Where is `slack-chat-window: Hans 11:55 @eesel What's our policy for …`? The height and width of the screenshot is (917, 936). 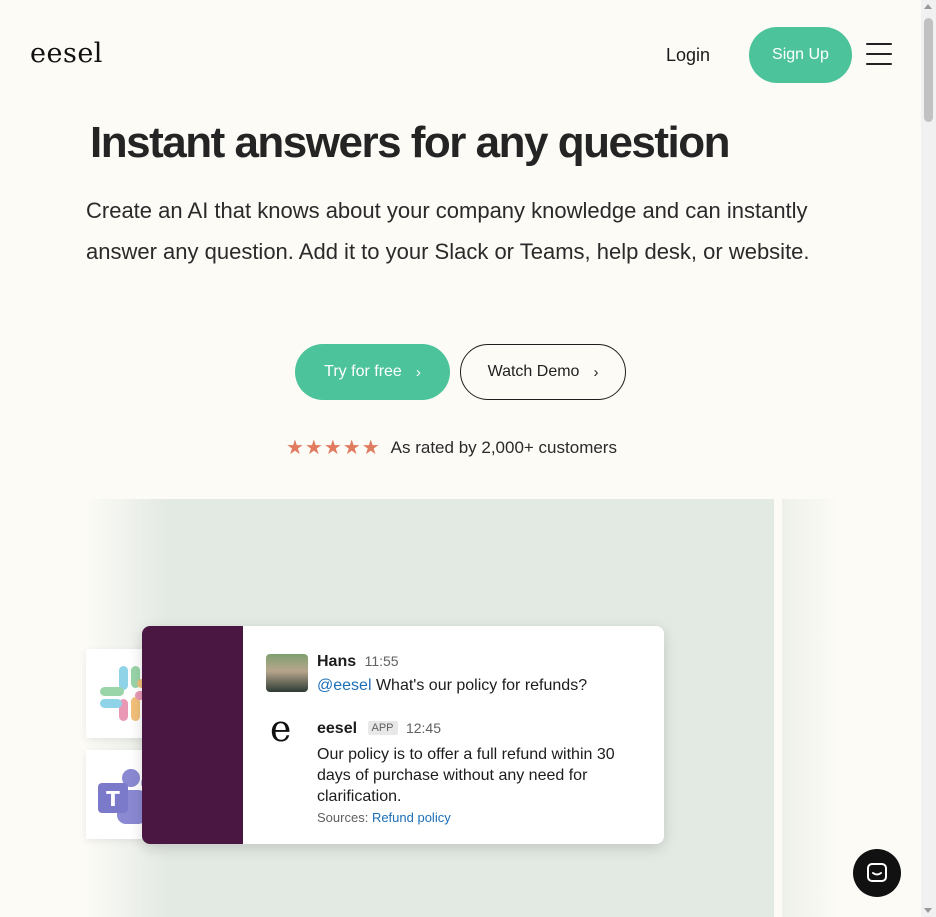 slack-chat-window: Hans 11:55 @eesel What's our policy for … is located at coordinates (403, 735).